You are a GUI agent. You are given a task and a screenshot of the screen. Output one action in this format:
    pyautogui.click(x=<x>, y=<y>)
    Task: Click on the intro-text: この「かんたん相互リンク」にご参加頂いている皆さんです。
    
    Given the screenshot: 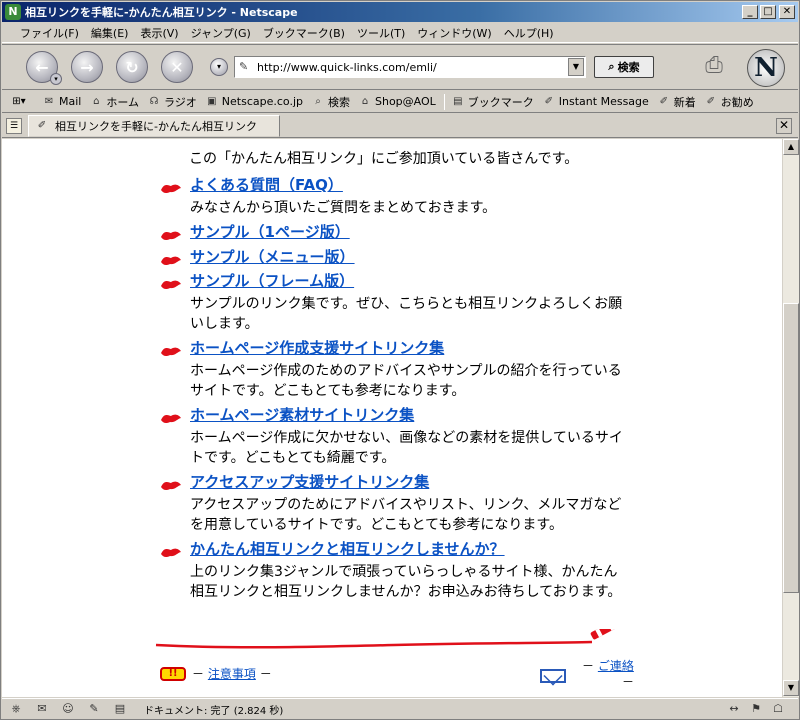 What is the action you would take?
    pyautogui.click(x=384, y=159)
    